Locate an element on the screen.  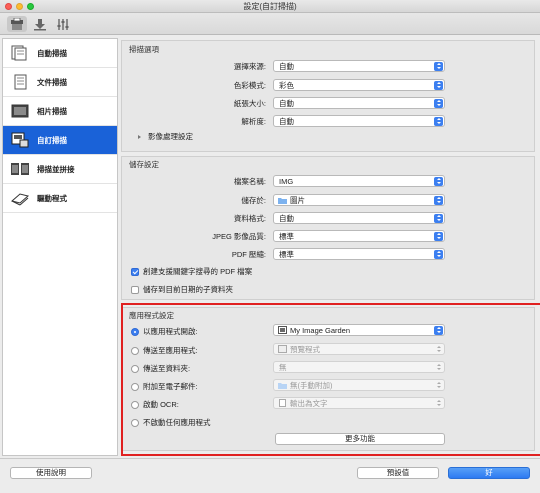
scan-options-title: 掃描選項 is located at coordinates (144, 49).